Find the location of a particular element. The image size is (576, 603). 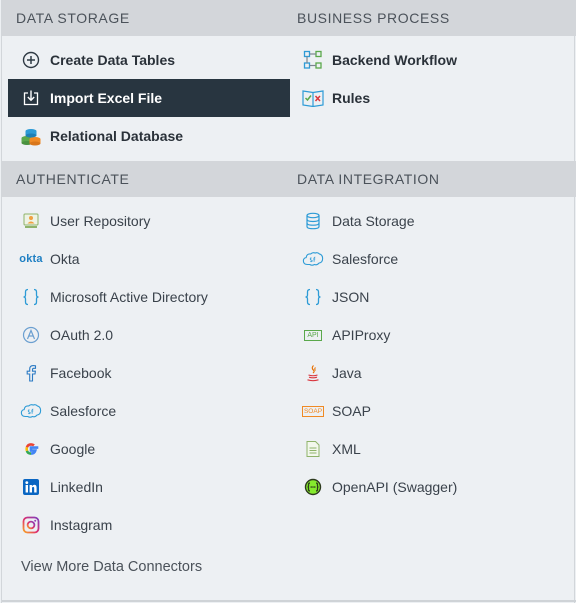

item-label: Okta is located at coordinates (65, 259).